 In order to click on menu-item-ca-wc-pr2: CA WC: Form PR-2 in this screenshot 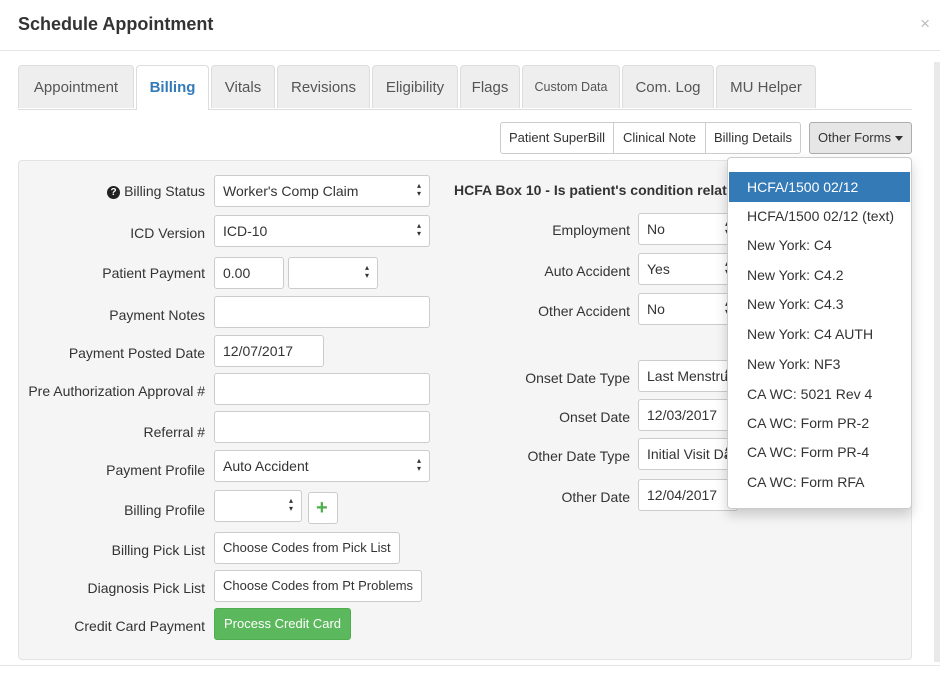, I will do `click(819, 423)`.